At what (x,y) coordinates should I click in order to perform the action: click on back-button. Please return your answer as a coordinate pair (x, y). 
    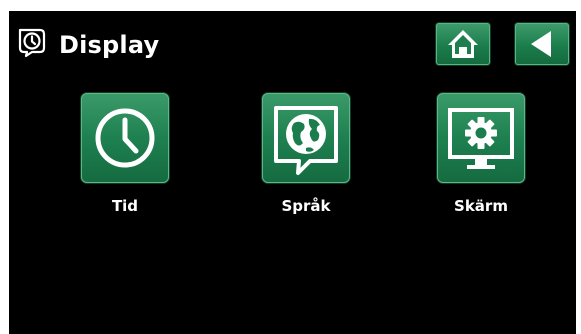
    Looking at the image, I should click on (542, 44).